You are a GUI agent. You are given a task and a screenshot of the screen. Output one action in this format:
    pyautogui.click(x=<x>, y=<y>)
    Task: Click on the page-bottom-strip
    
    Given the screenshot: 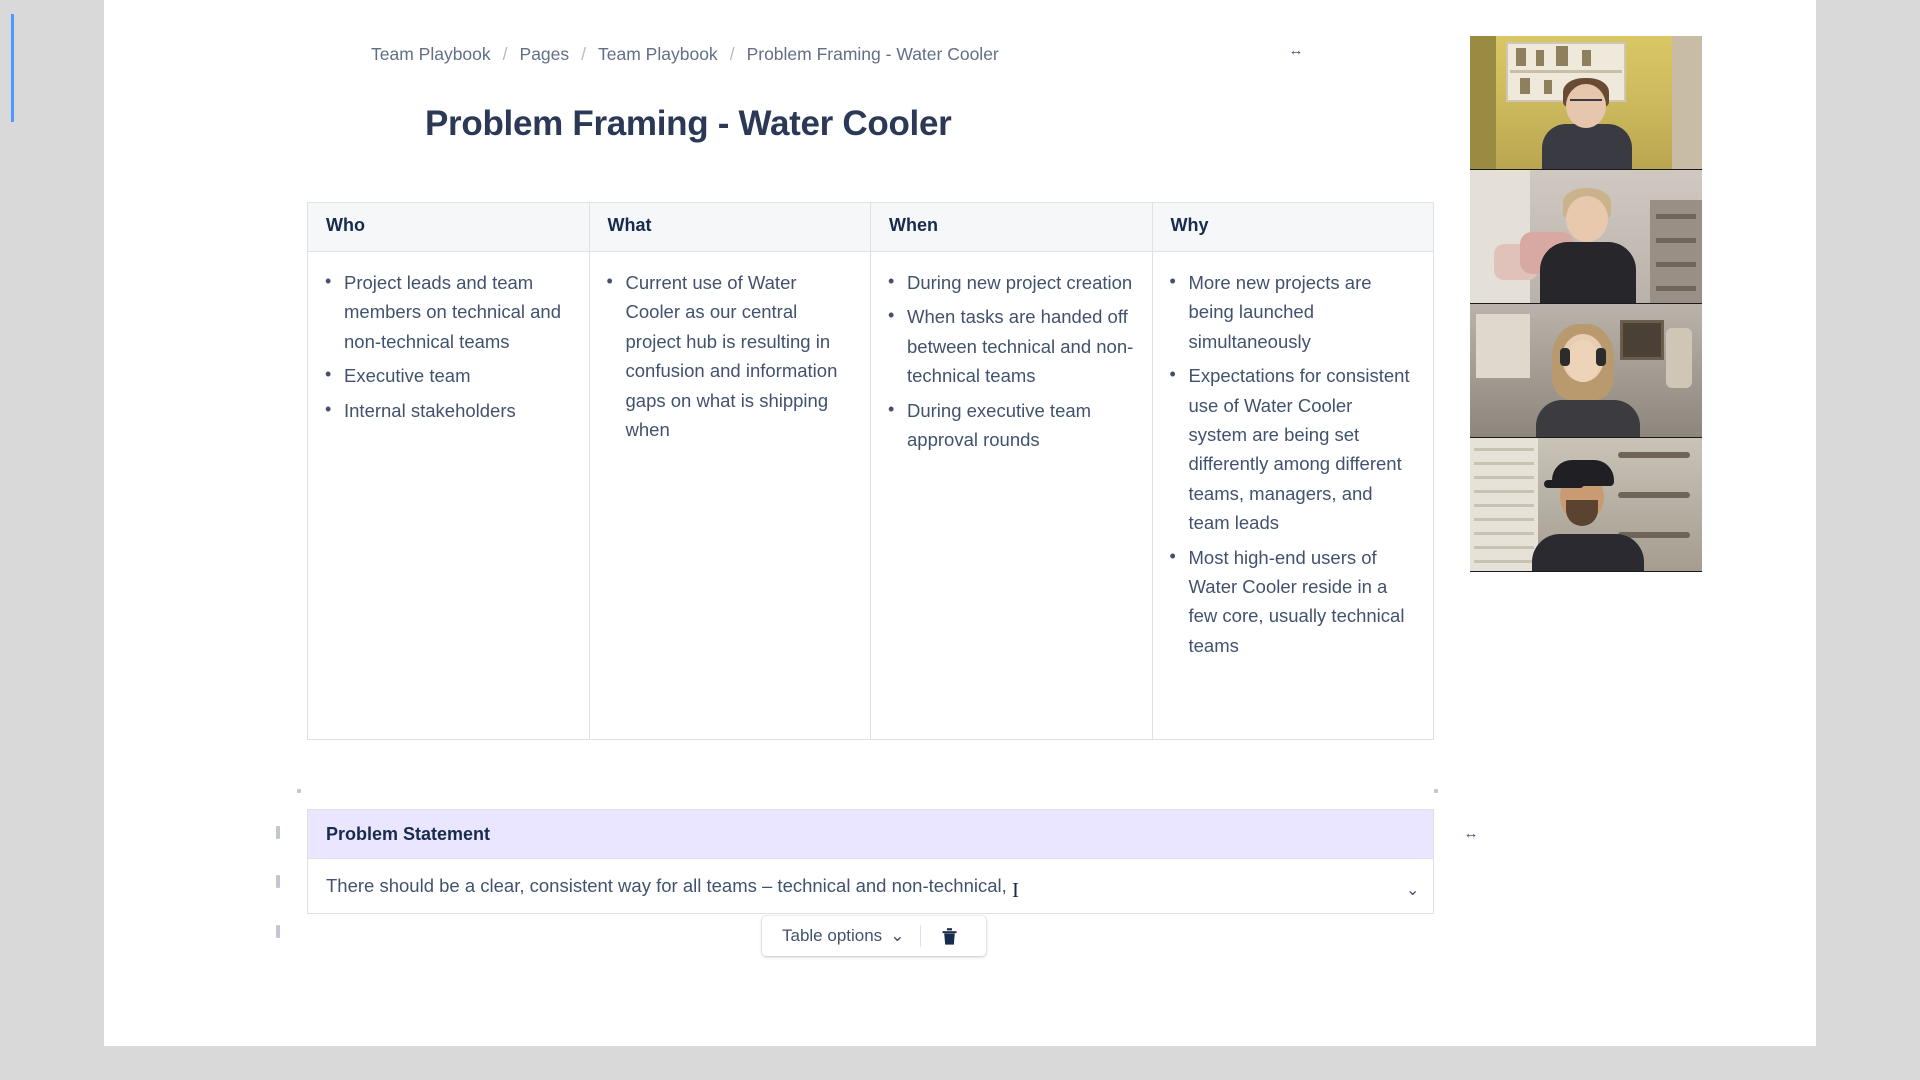 What is the action you would take?
    pyautogui.click(x=960, y=1063)
    